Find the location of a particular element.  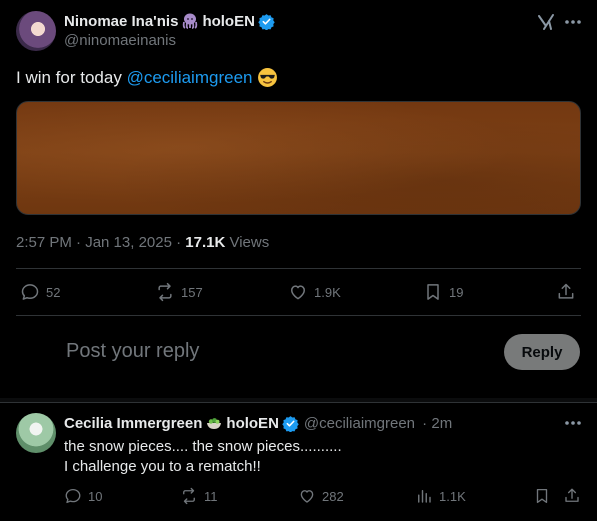

share-icon is located at coordinates (566, 292).